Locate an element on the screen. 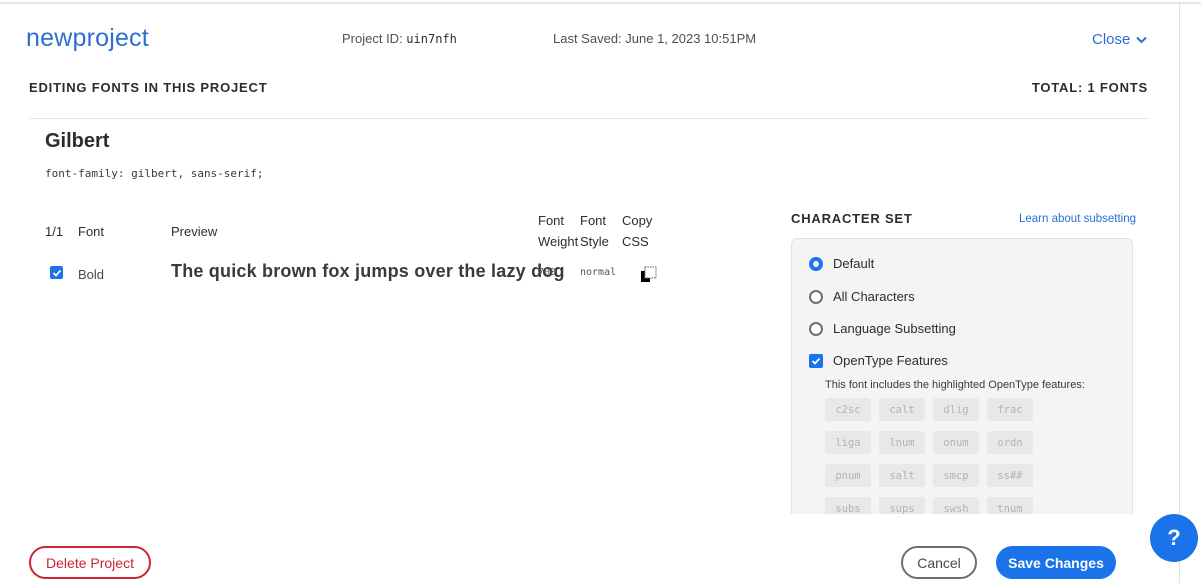 This screenshot has height=583, width=1201. column-copy-css: Copy CSS is located at coordinates (637, 231).